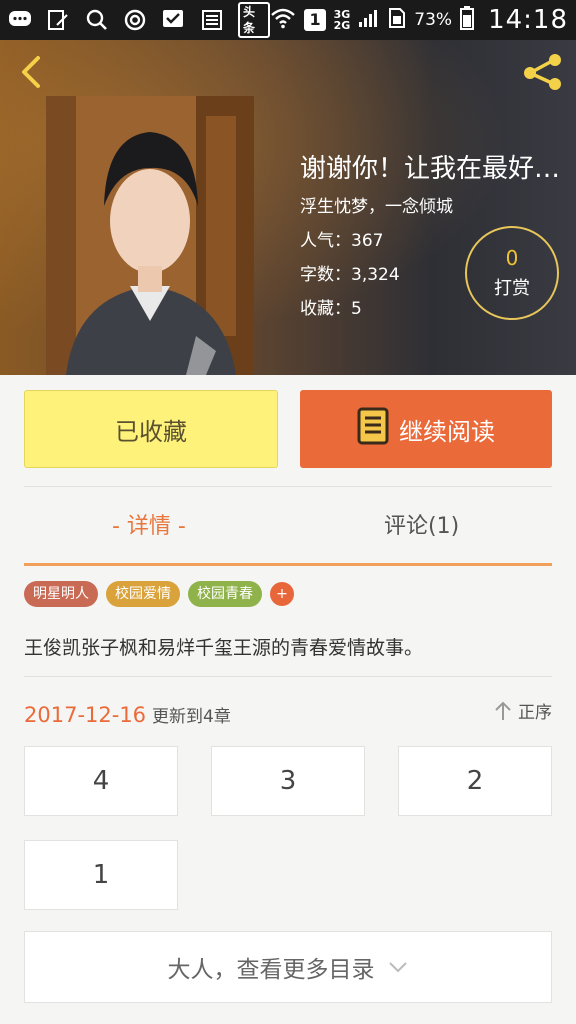  What do you see at coordinates (101, 781) in the screenshot?
I see `chapter-item: 4` at bounding box center [101, 781].